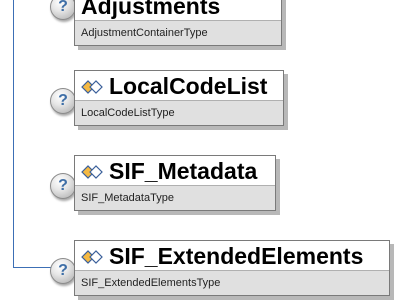 The height and width of the screenshot is (306, 398). I want to click on schema-element-localcodelist: LocalCodeList LocalCodeListType, so click(179, 98).